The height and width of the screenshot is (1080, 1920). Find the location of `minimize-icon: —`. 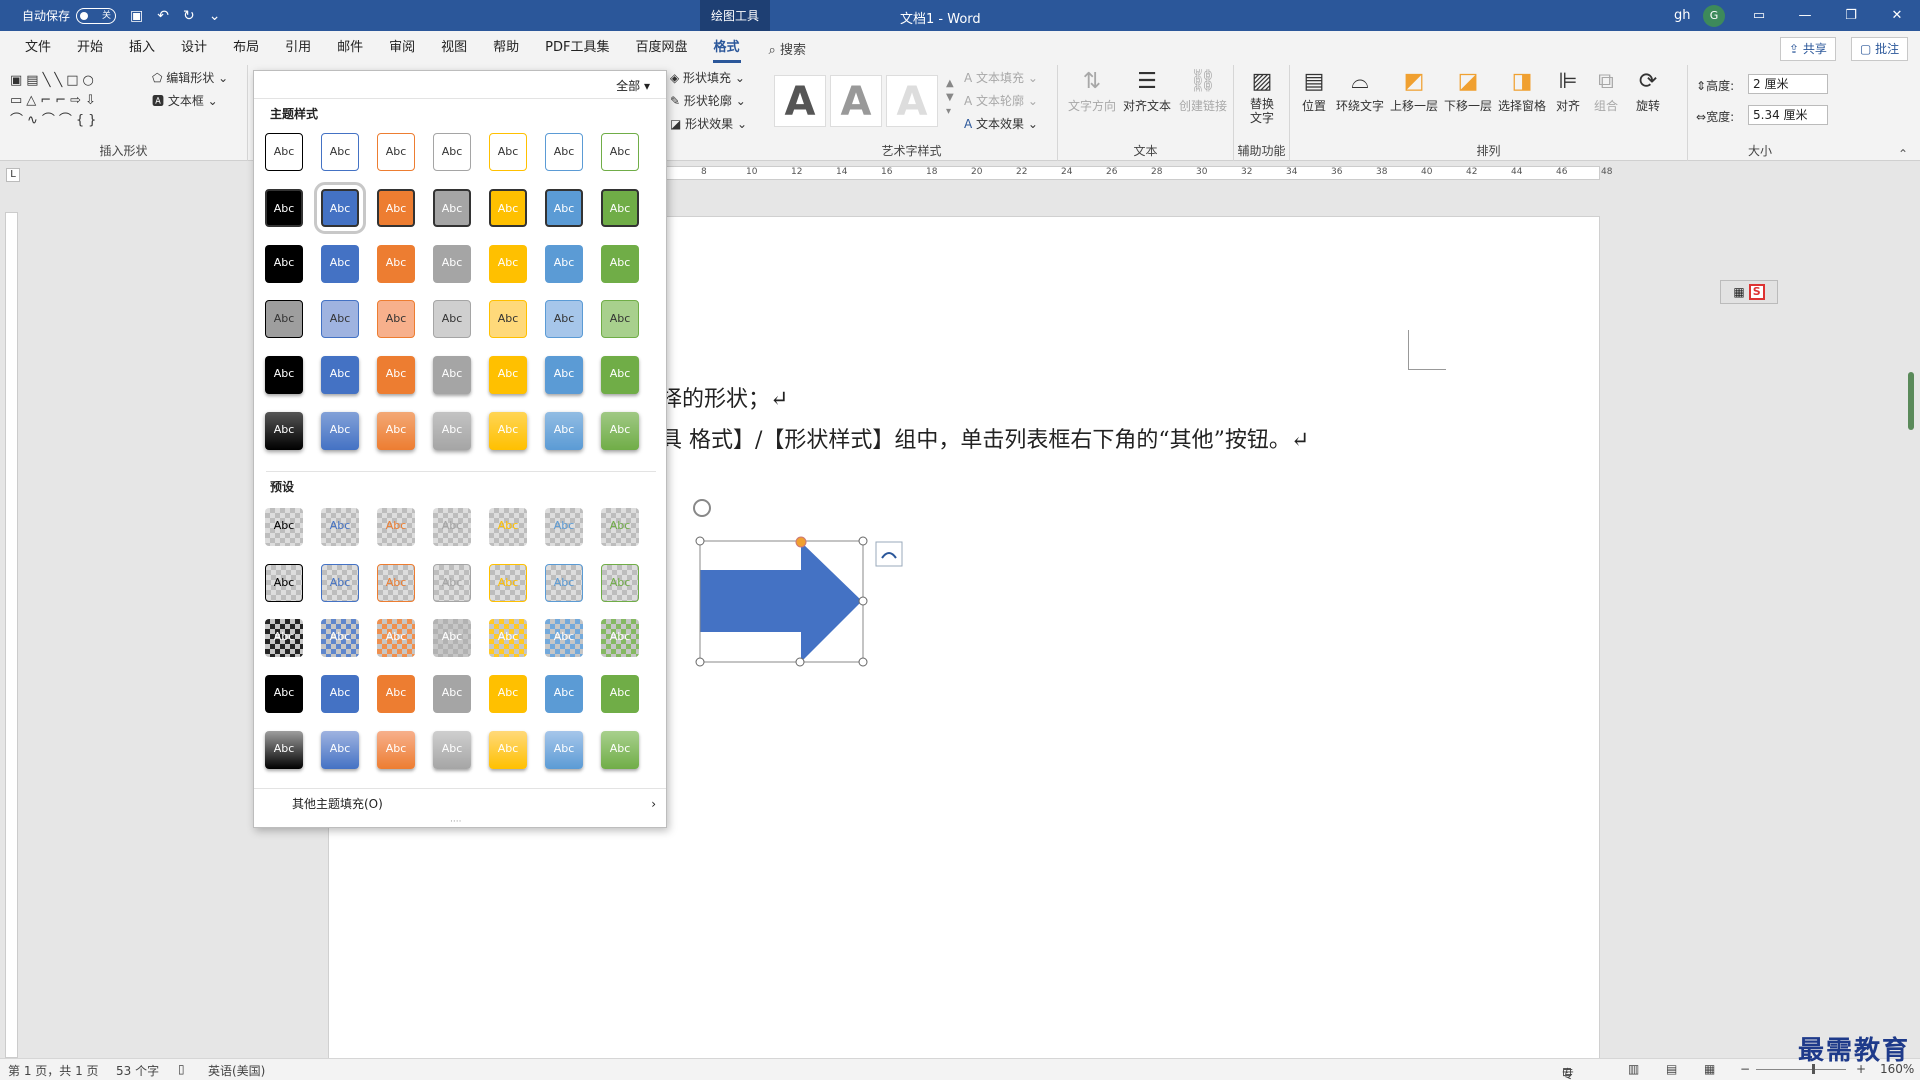

minimize-icon: — is located at coordinates (1805, 15).